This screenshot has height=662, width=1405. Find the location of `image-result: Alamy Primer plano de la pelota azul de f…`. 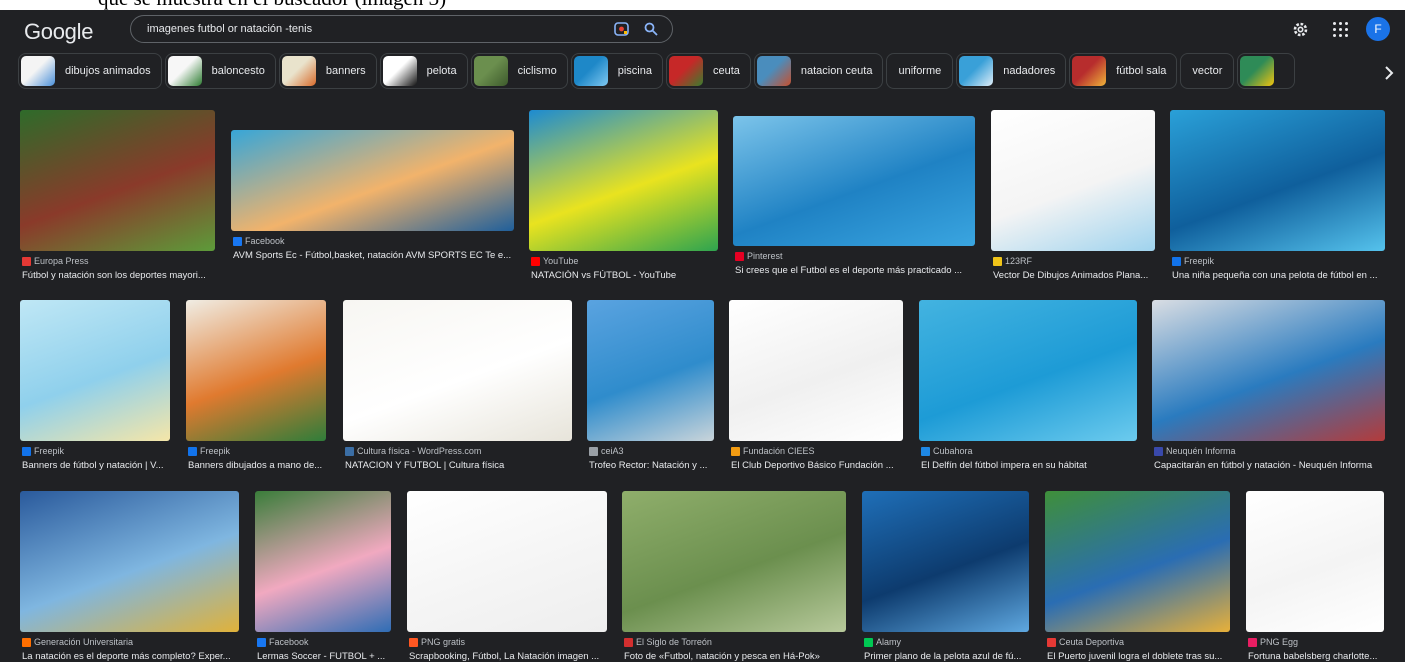

image-result: Alamy Primer plano de la pelota azul de f… is located at coordinates (945, 575).